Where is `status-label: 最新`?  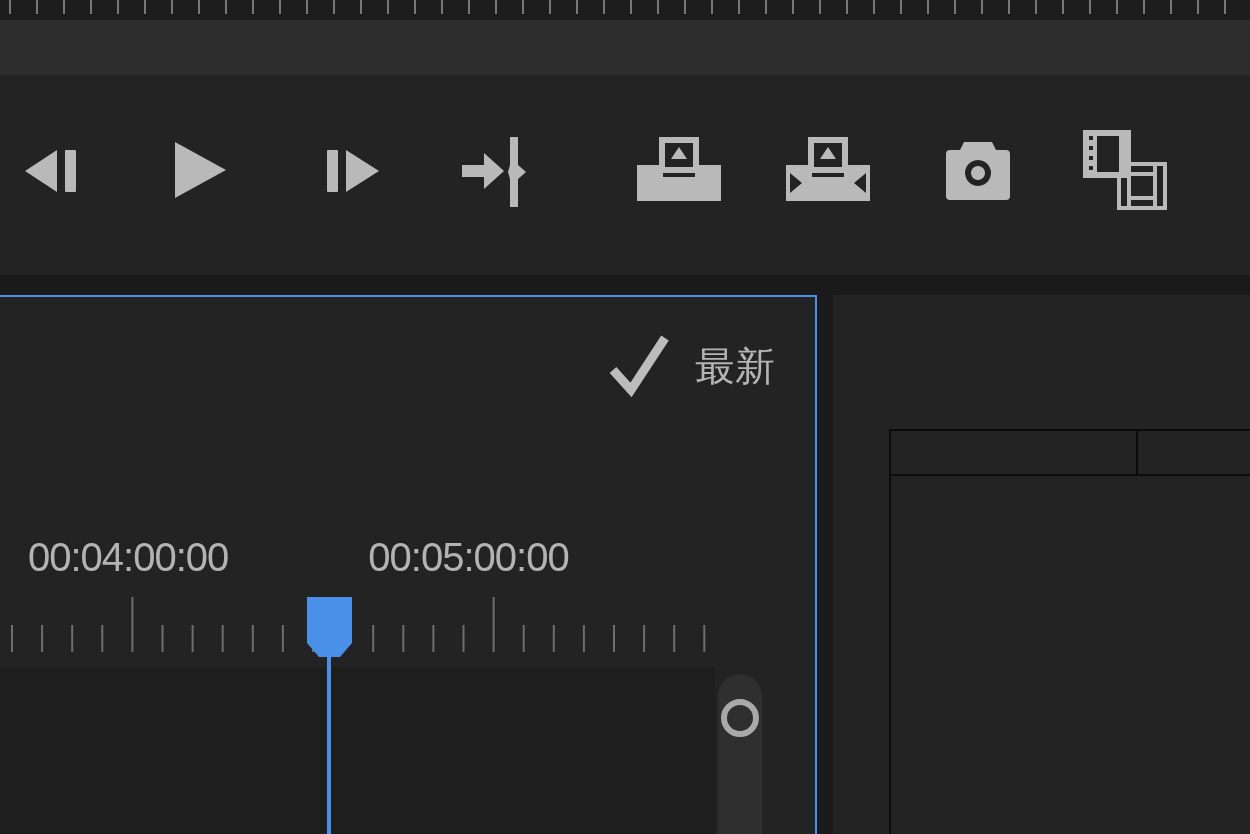 status-label: 最新 is located at coordinates (735, 366).